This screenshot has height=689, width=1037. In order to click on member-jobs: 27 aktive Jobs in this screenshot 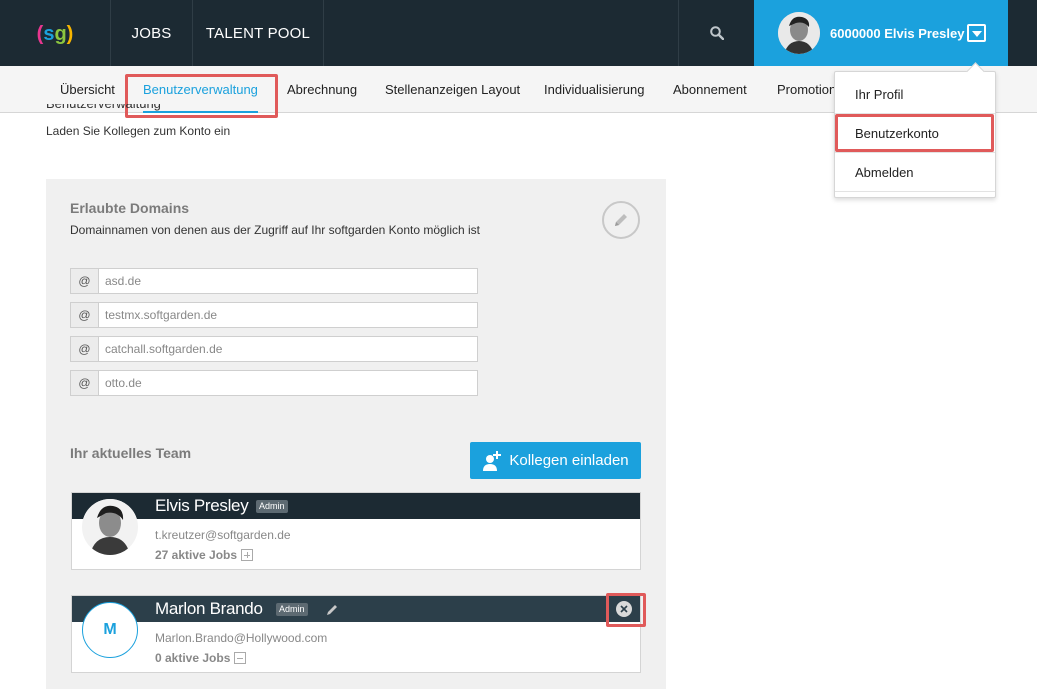, I will do `click(204, 555)`.